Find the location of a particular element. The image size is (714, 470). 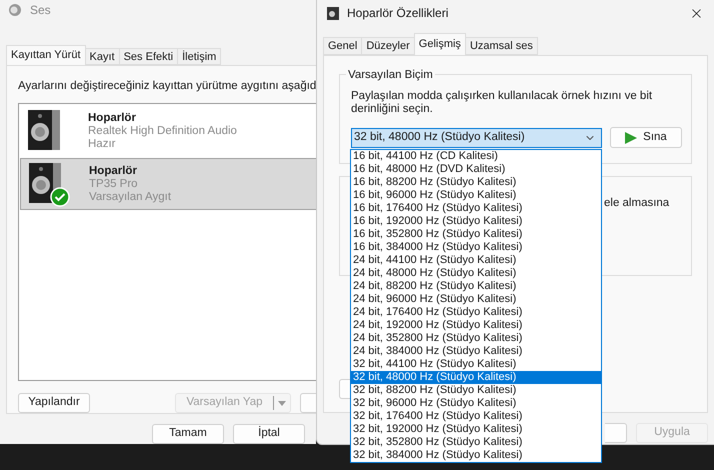

device-description: Realtek High Definition Audio is located at coordinates (162, 131).